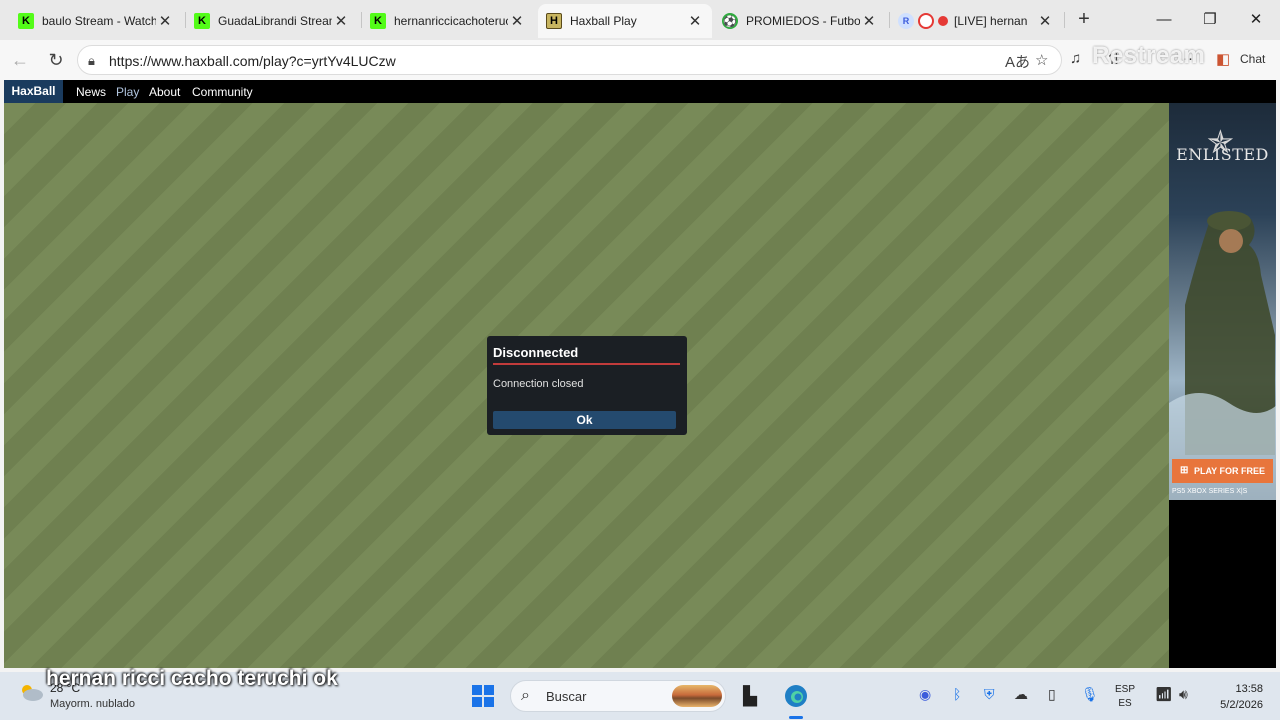  I want to click on soccer-ball-icon: ⚽, so click(730, 21).